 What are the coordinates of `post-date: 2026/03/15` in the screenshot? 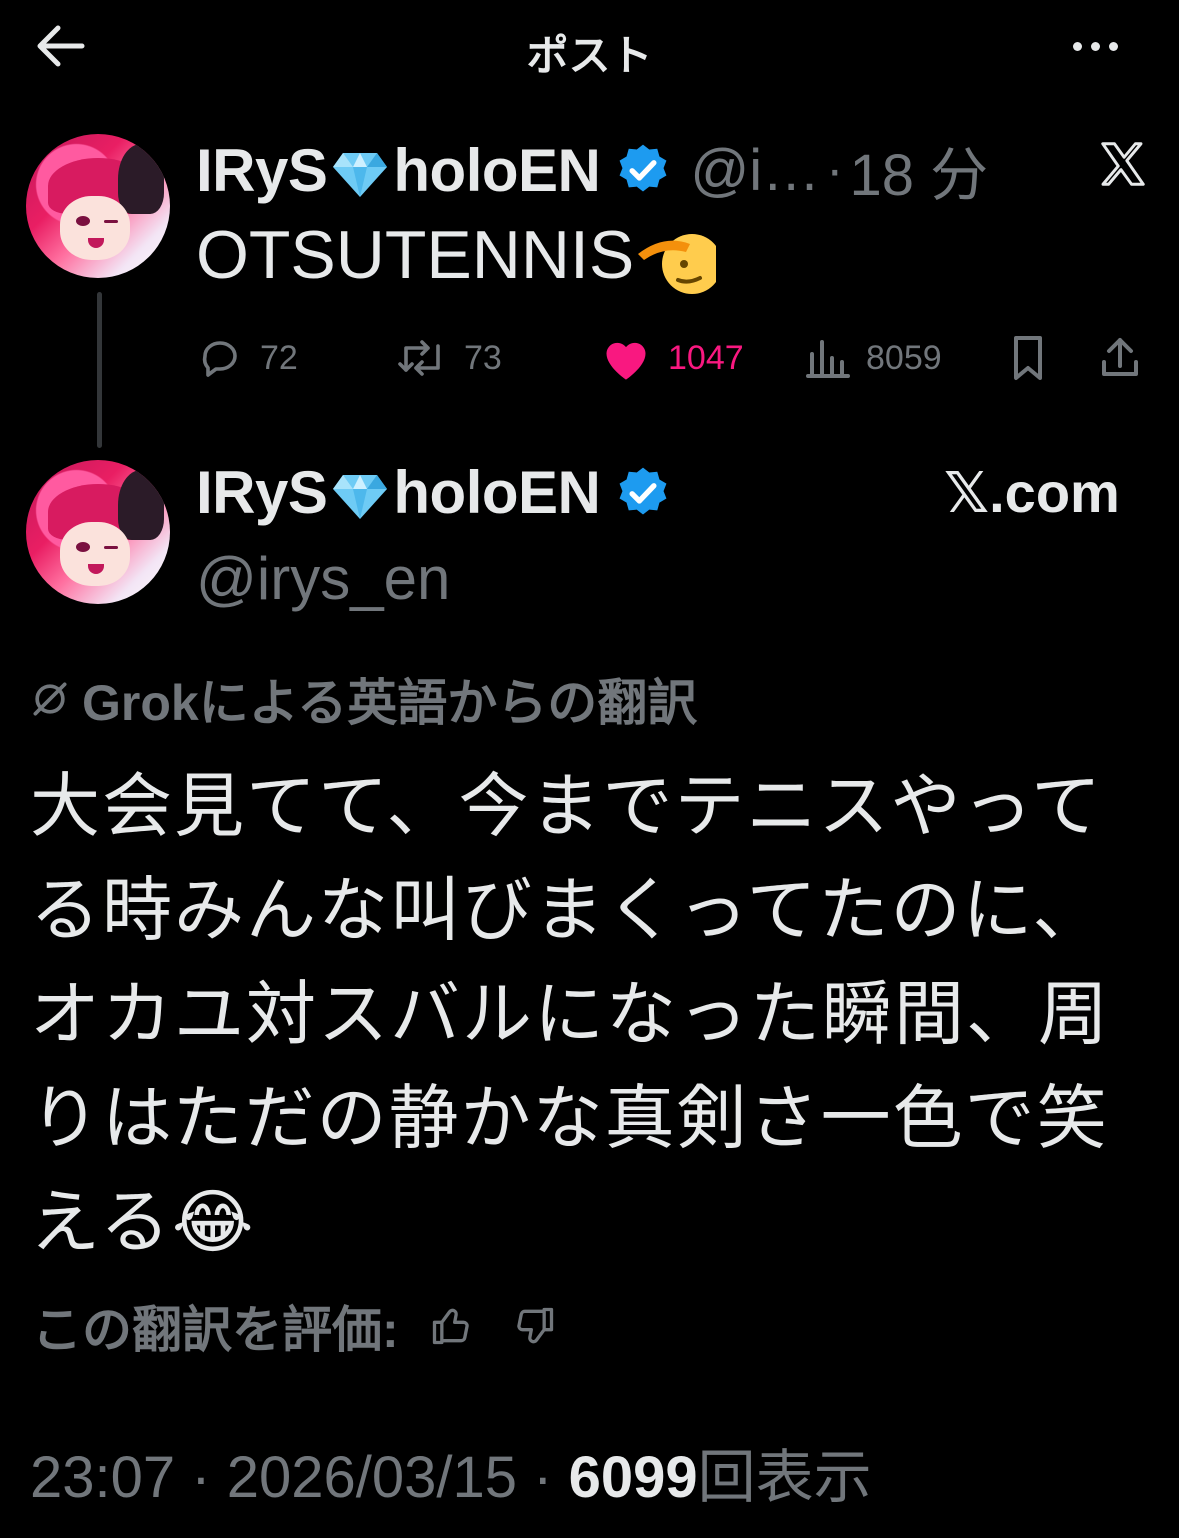 It's located at (372, 1477).